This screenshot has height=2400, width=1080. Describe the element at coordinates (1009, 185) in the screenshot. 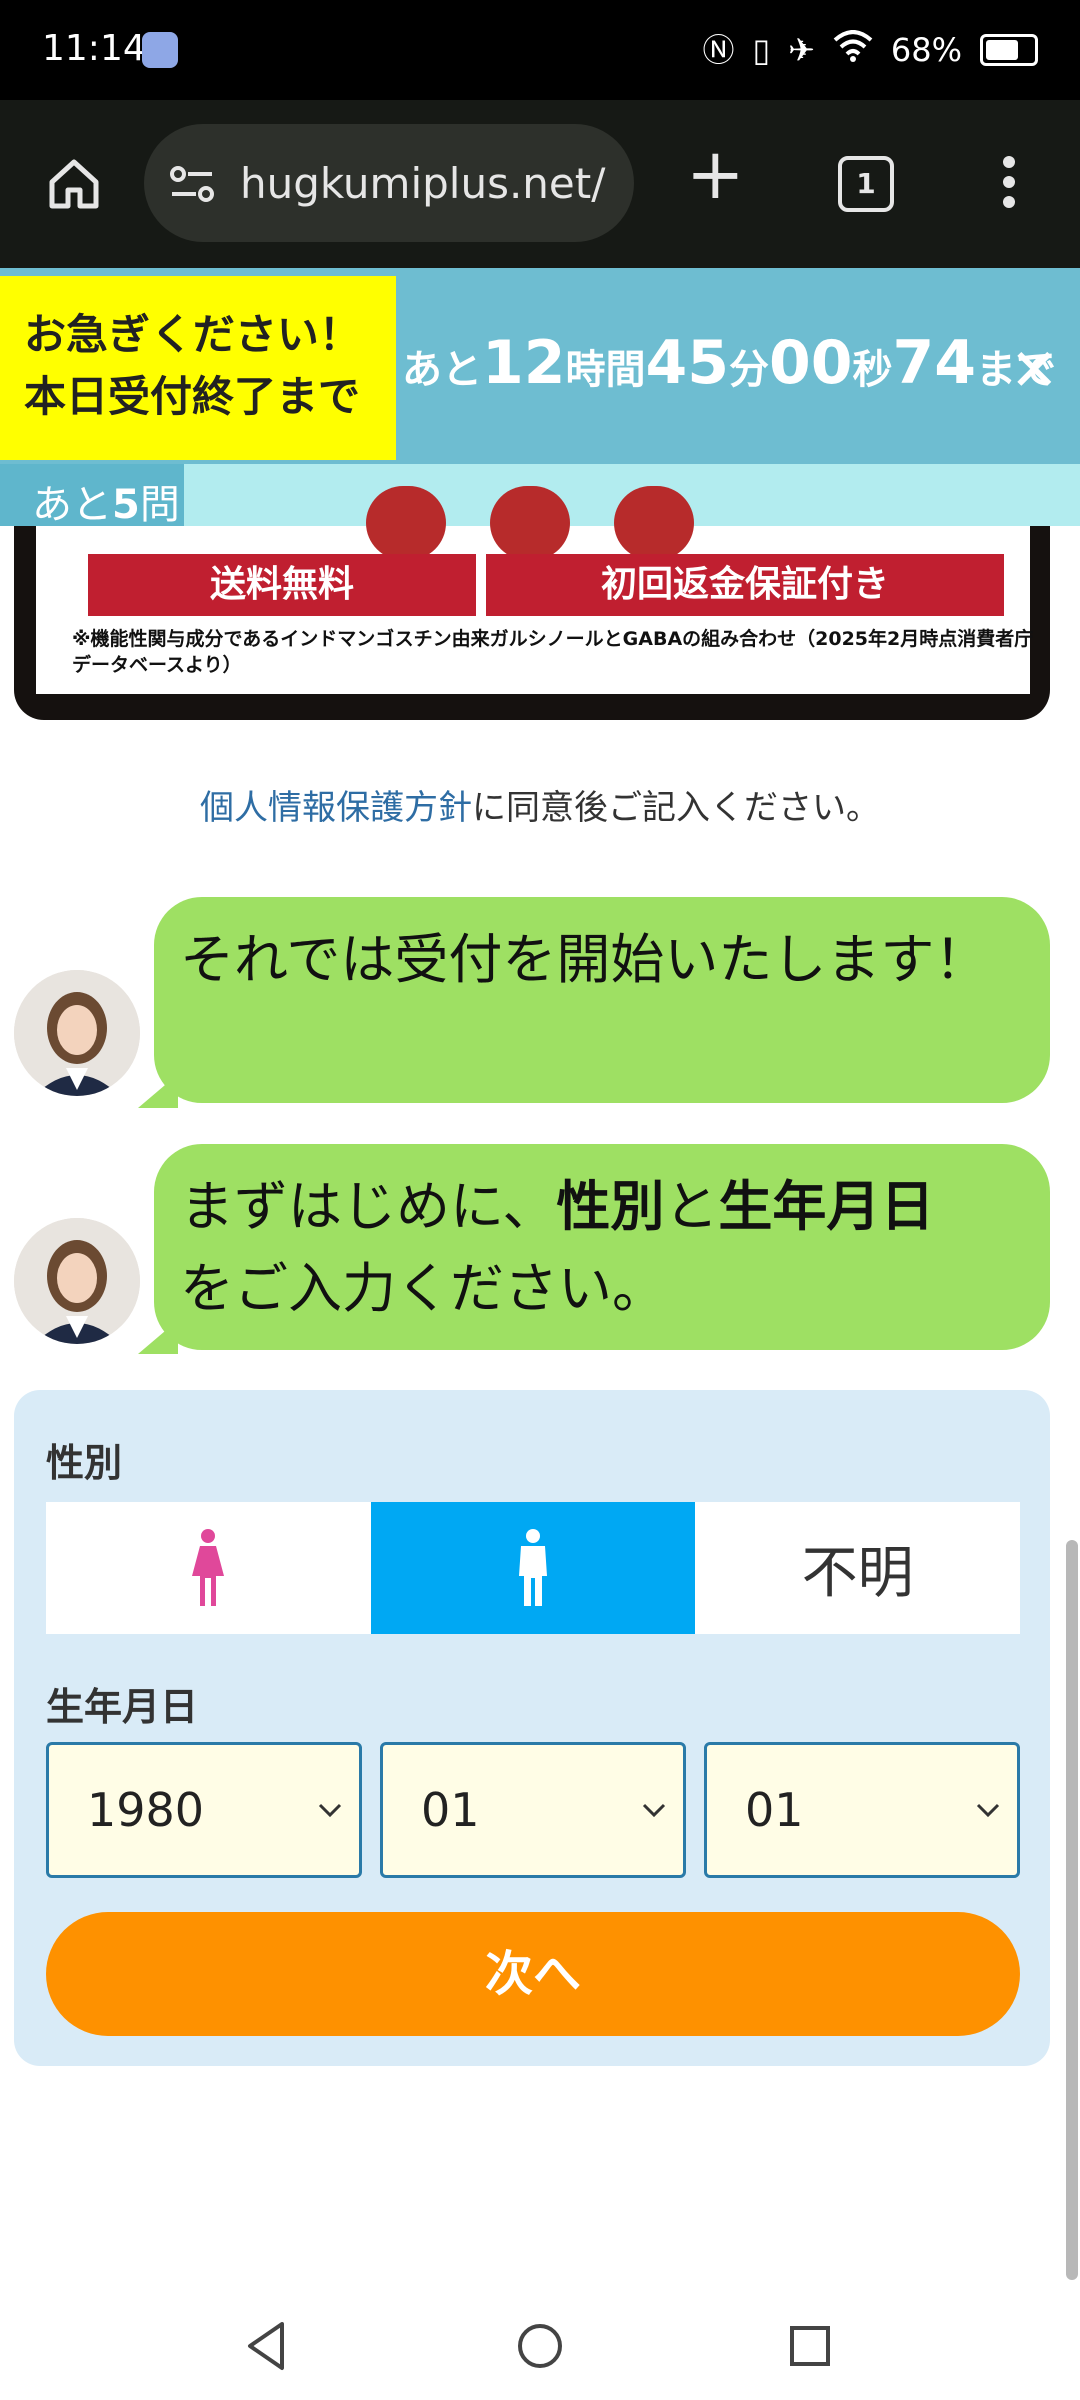

I see `overflow-menu-button` at that location.